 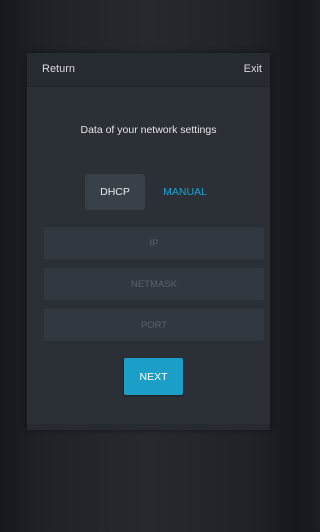 I want to click on next-button: NEXT, so click(x=153, y=376).